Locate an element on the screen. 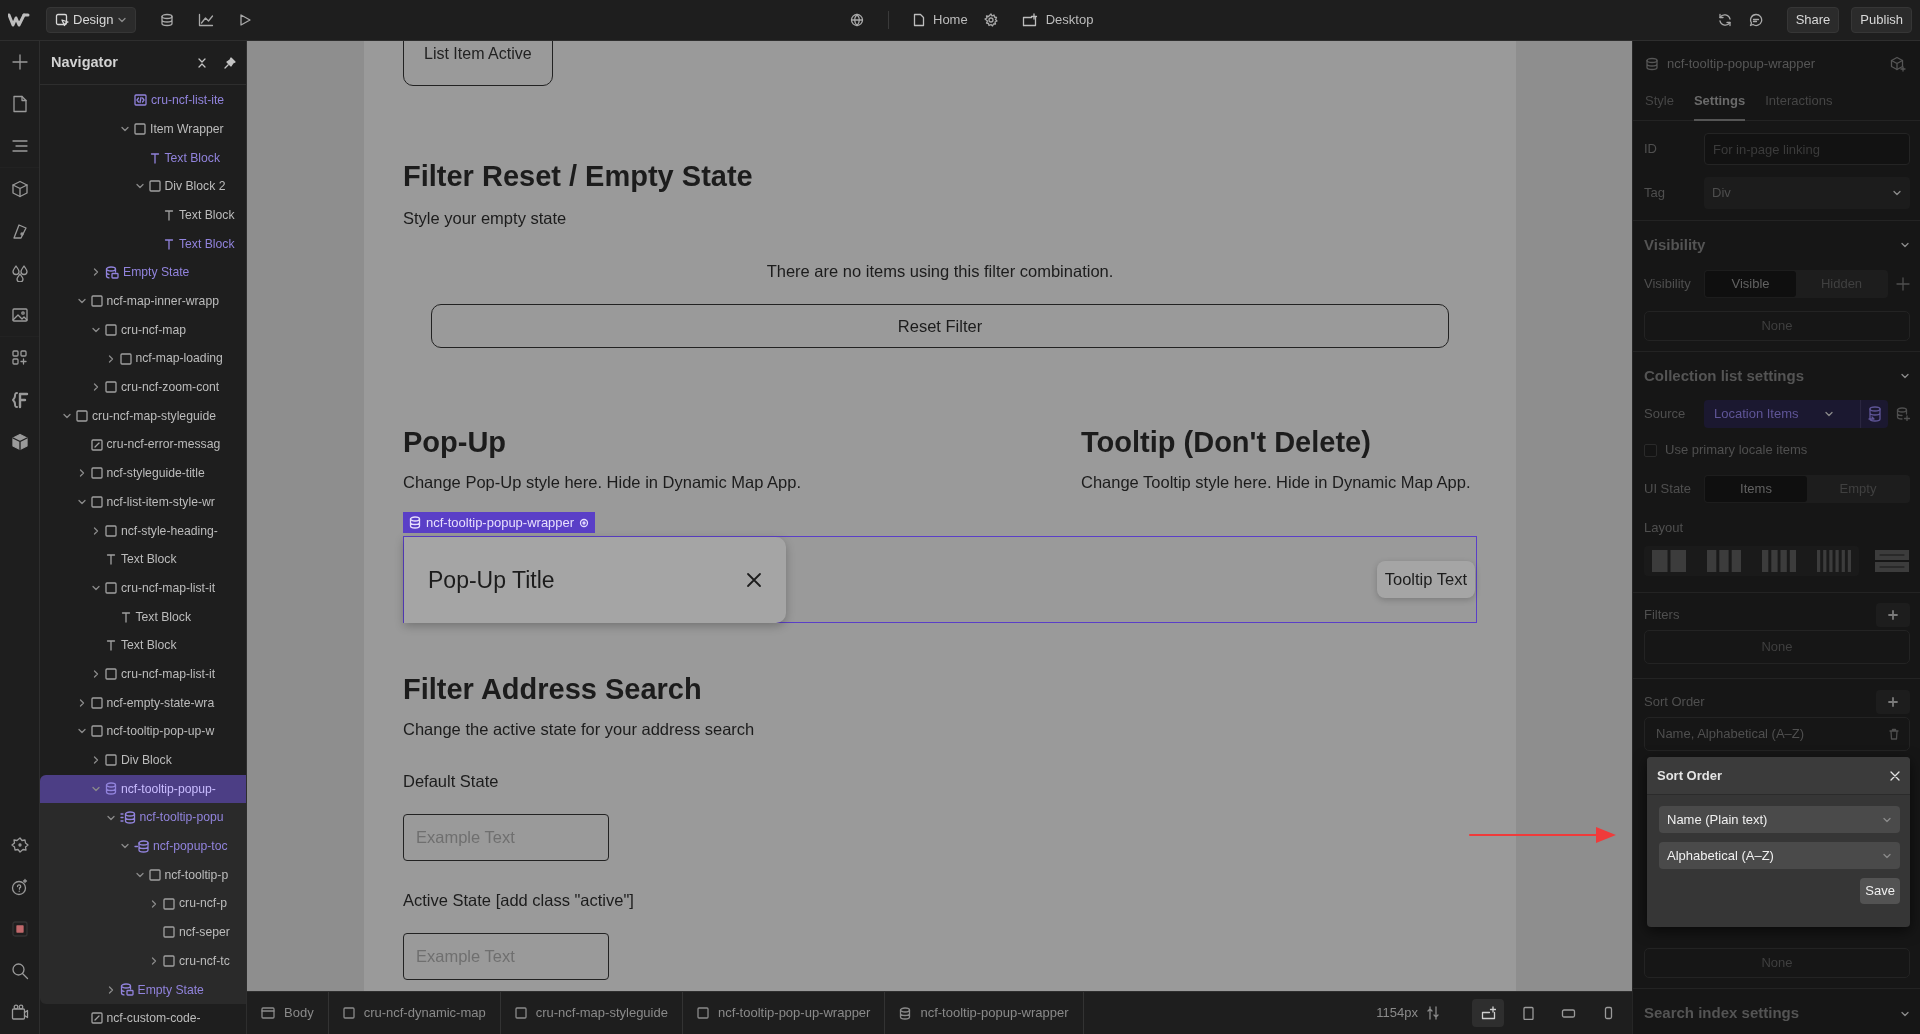  page-selector: Home is located at coordinates (940, 20).